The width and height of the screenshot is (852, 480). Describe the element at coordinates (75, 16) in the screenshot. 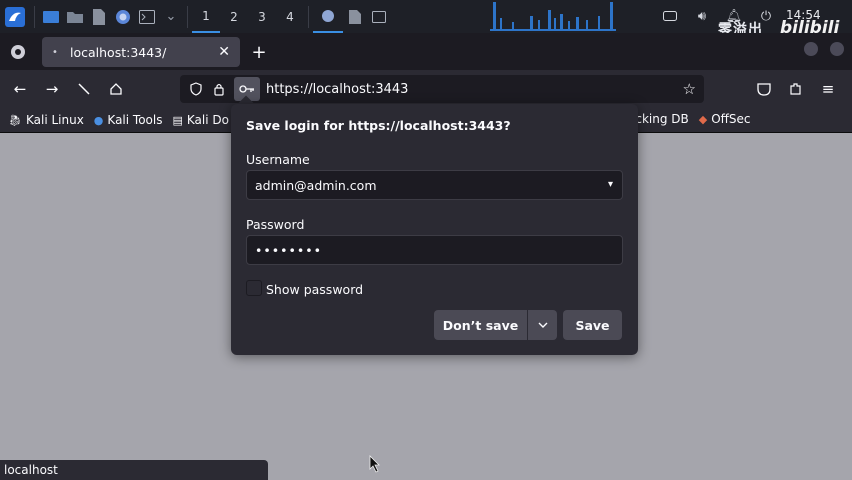

I see `file-manager-icon` at that location.